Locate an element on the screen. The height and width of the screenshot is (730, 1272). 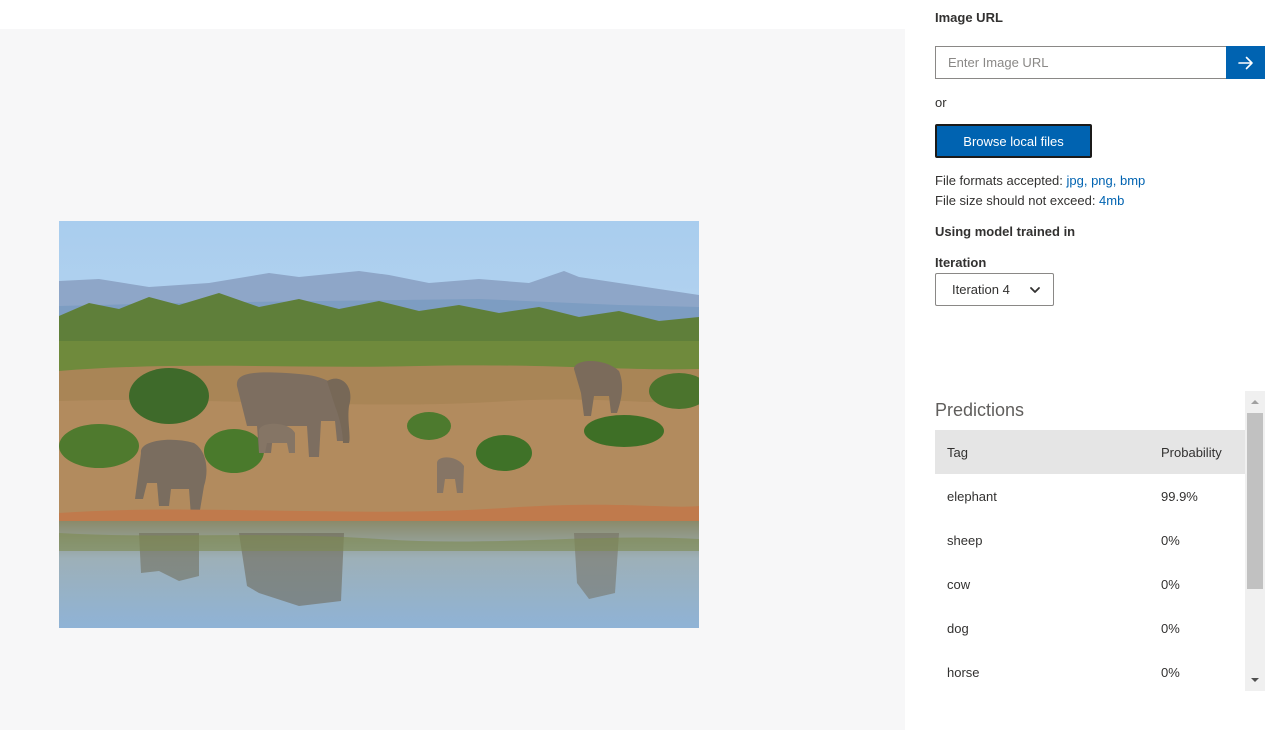
arrow-right-icon is located at coordinates (1245, 62).